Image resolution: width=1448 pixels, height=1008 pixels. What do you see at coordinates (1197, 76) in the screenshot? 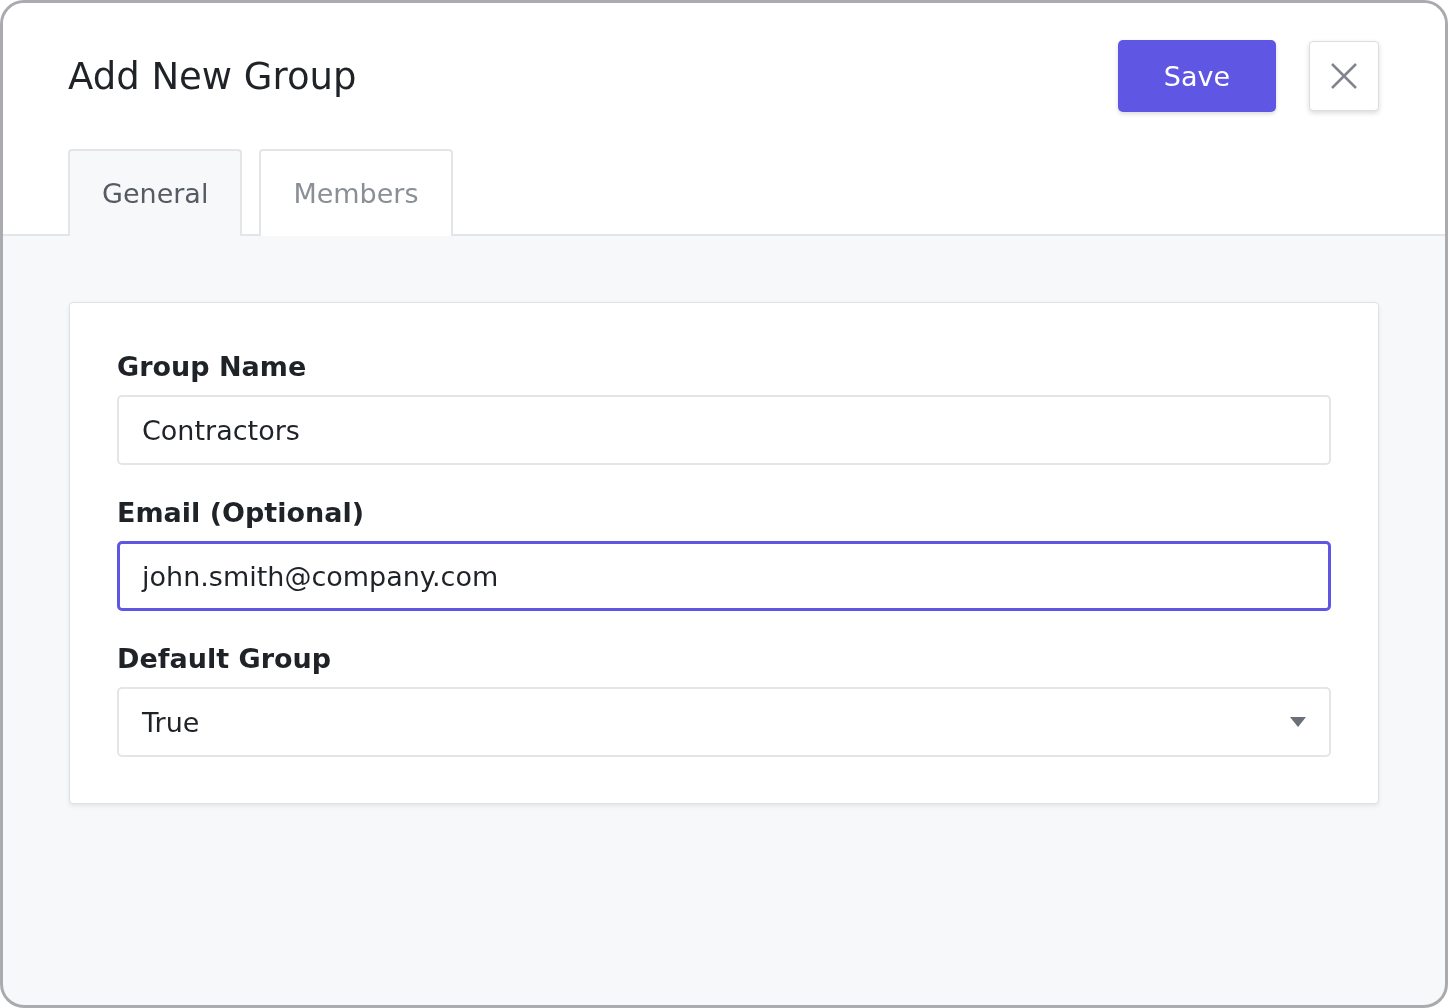
I see `save-button: Save` at bounding box center [1197, 76].